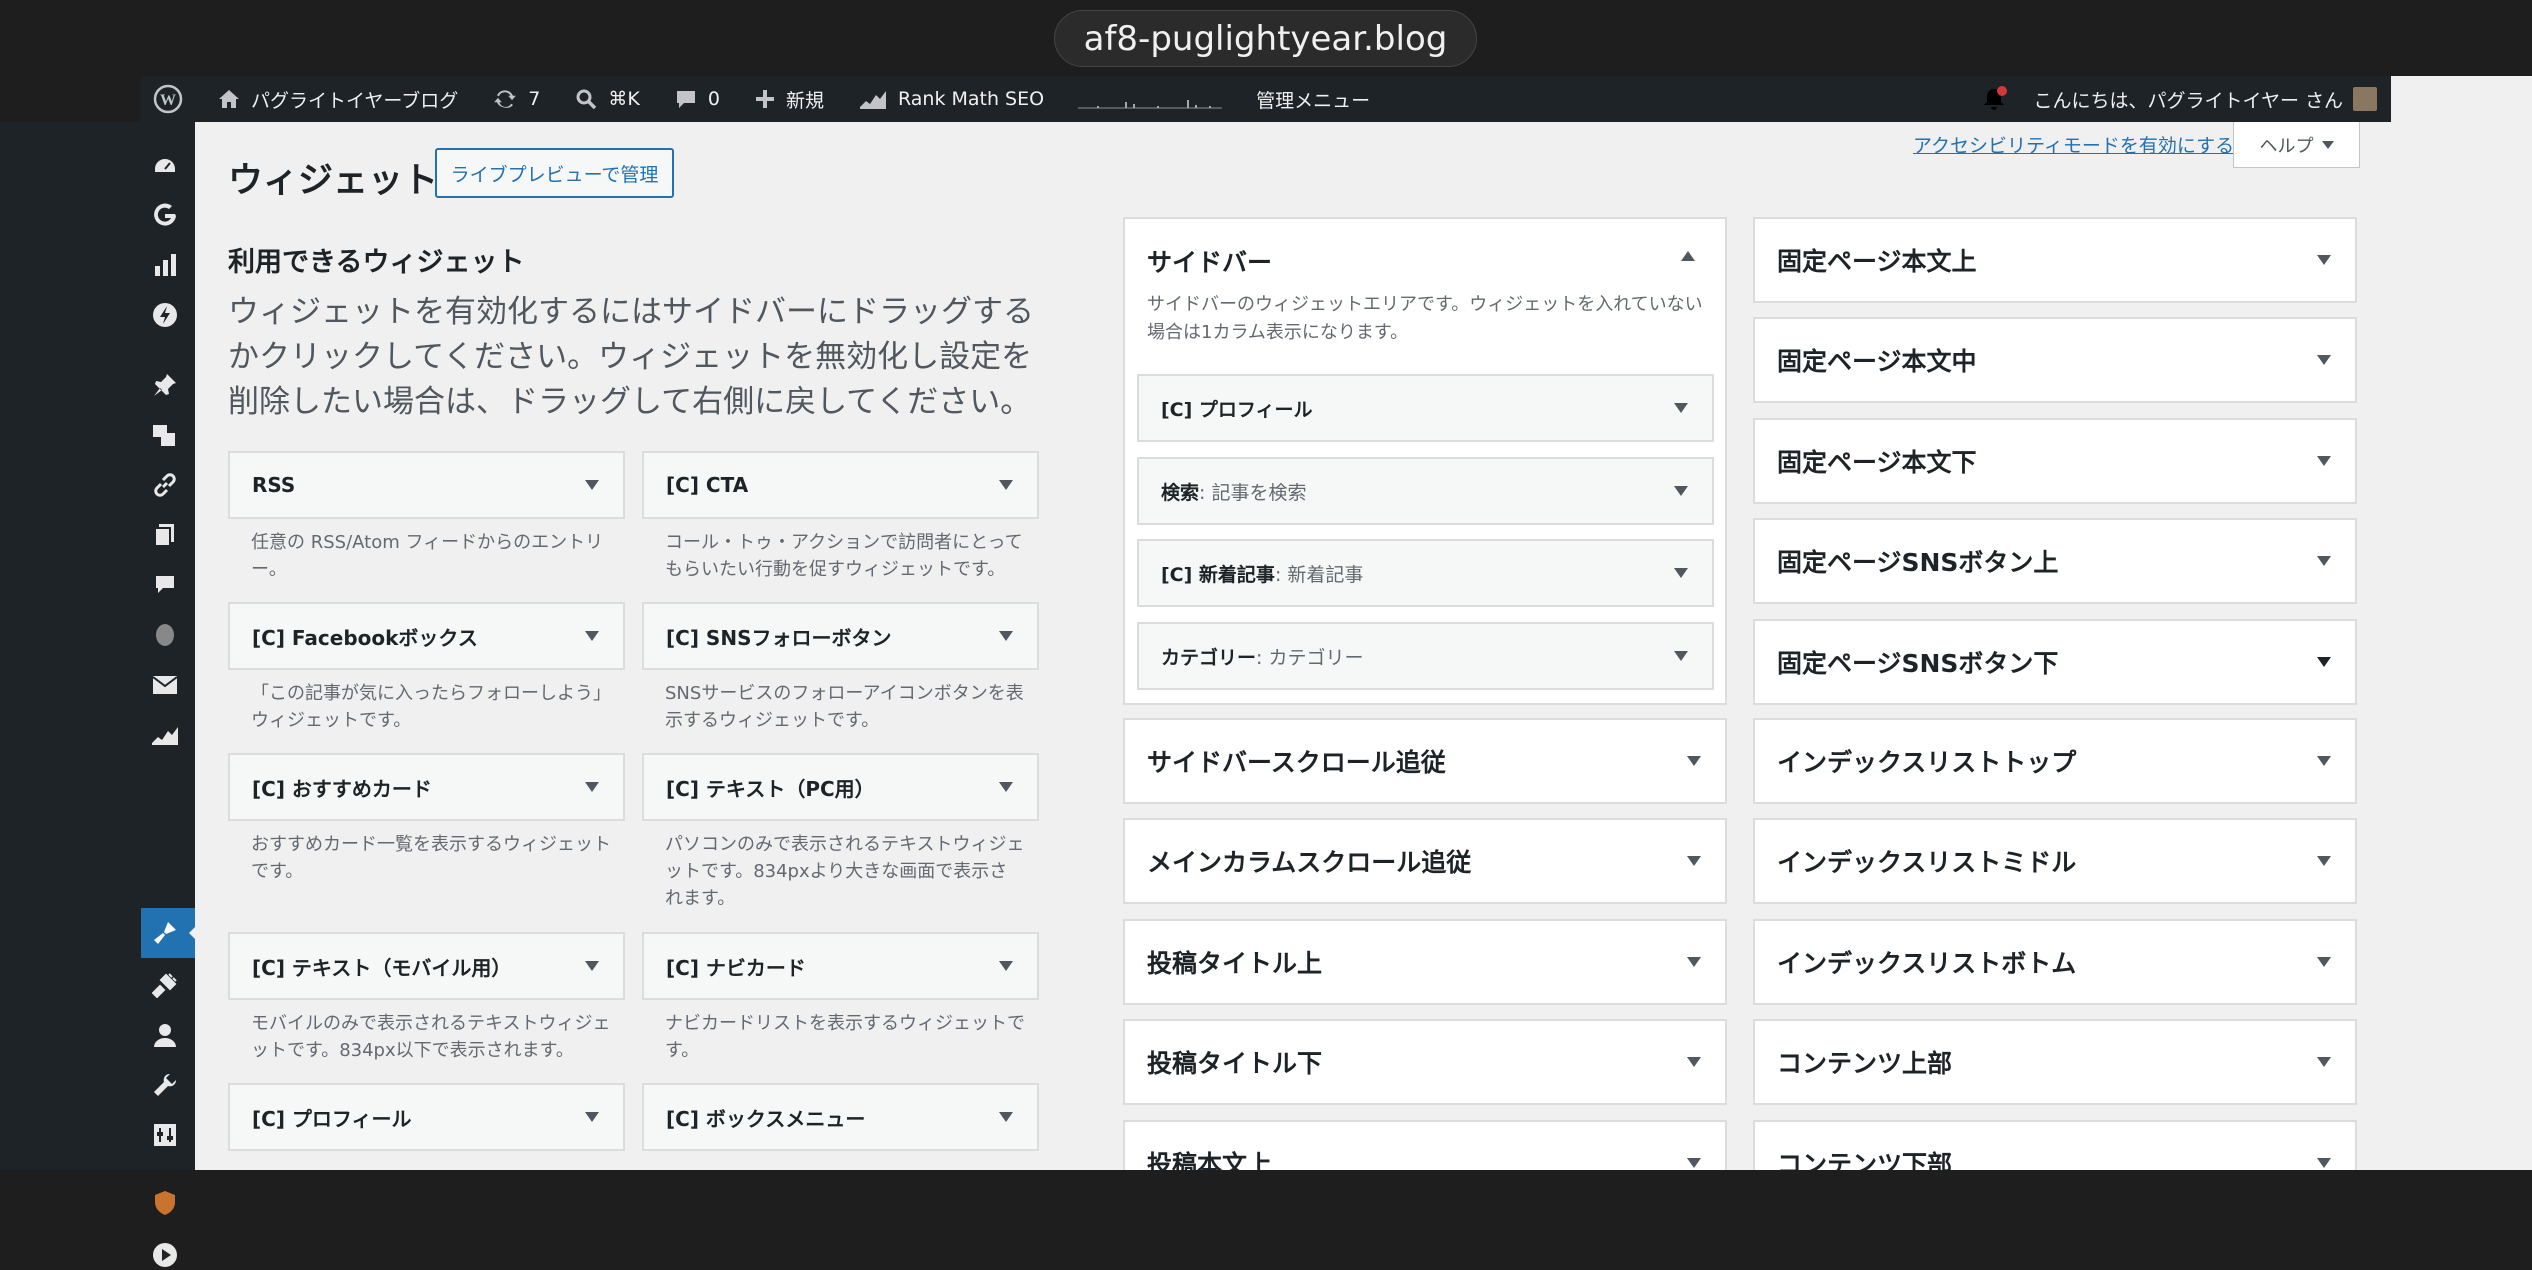 This screenshot has height=1270, width=2532. What do you see at coordinates (1927, 862) in the screenshot?
I see `widget-area-title: インデックスリストミドル` at bounding box center [1927, 862].